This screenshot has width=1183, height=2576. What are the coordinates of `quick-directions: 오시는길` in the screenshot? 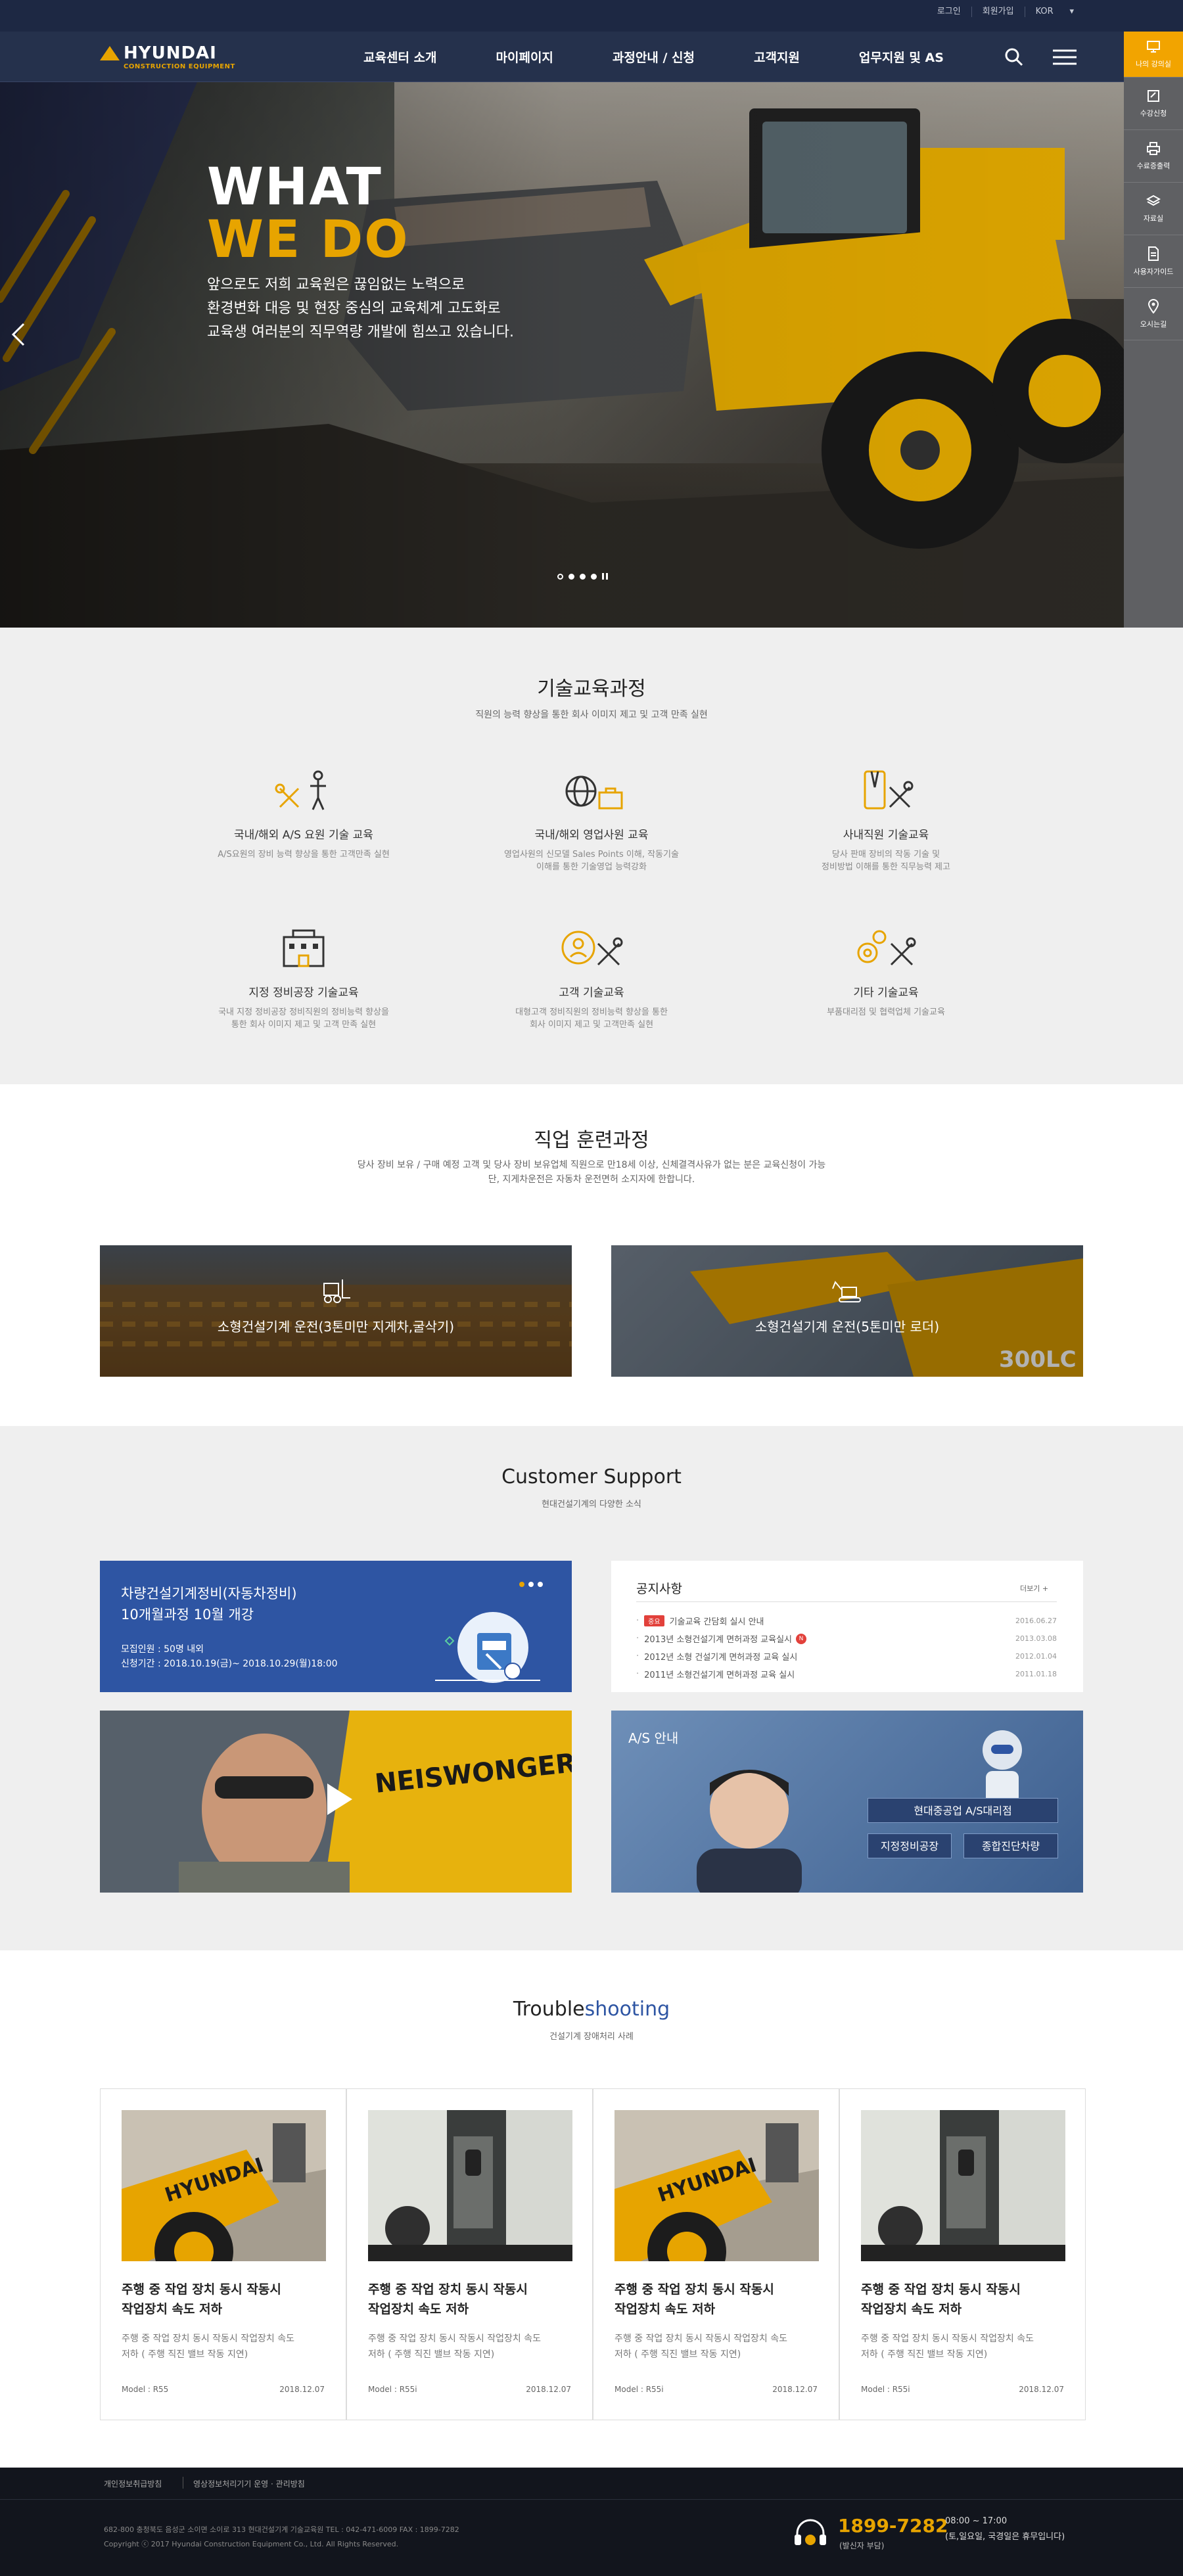 It's located at (1154, 314).